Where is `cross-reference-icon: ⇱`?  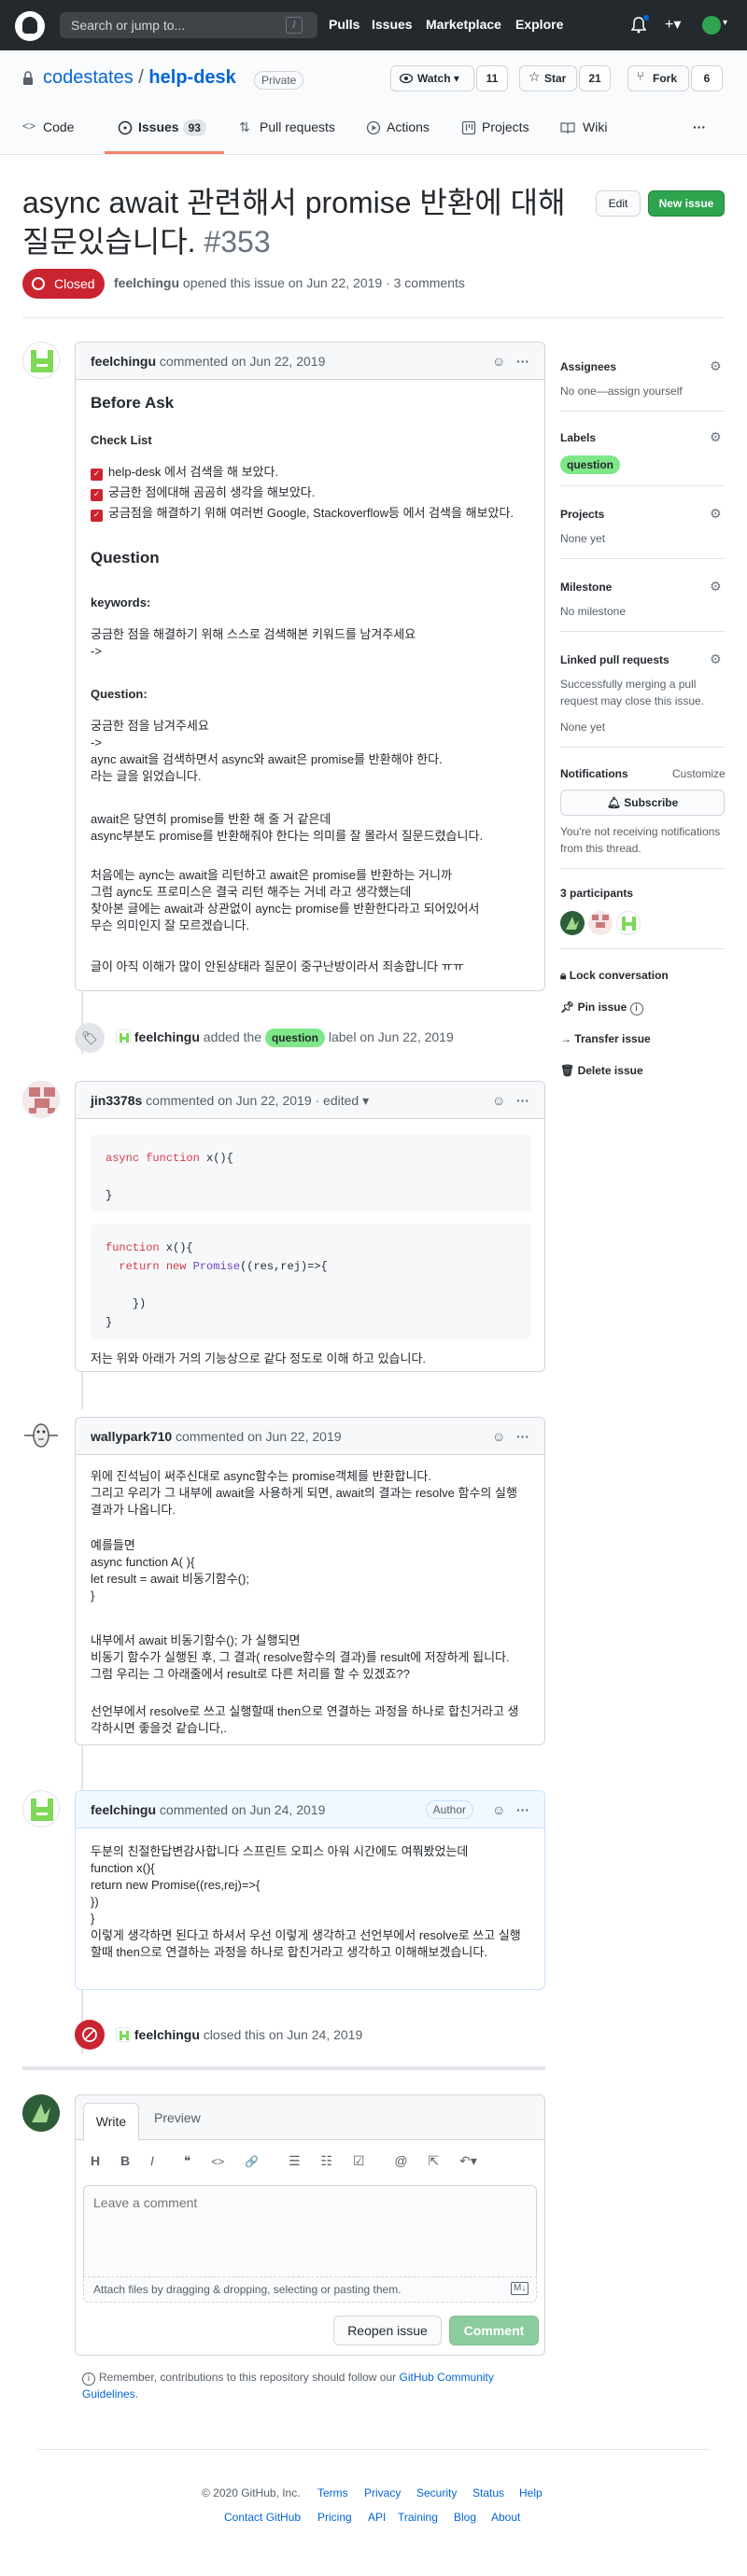 cross-reference-icon: ⇱ is located at coordinates (433, 2160).